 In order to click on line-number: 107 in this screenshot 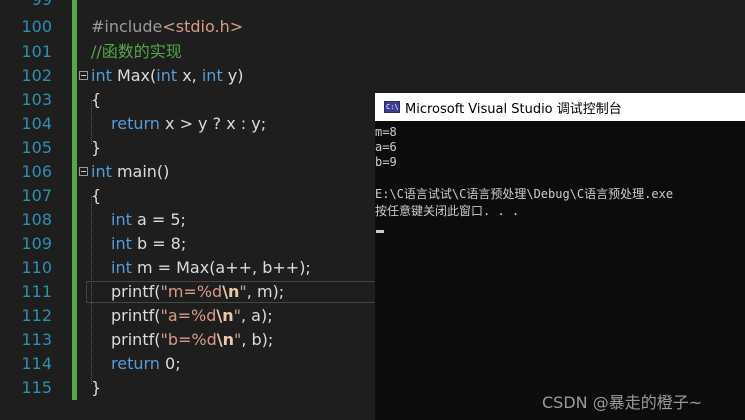, I will do `click(36, 195)`.